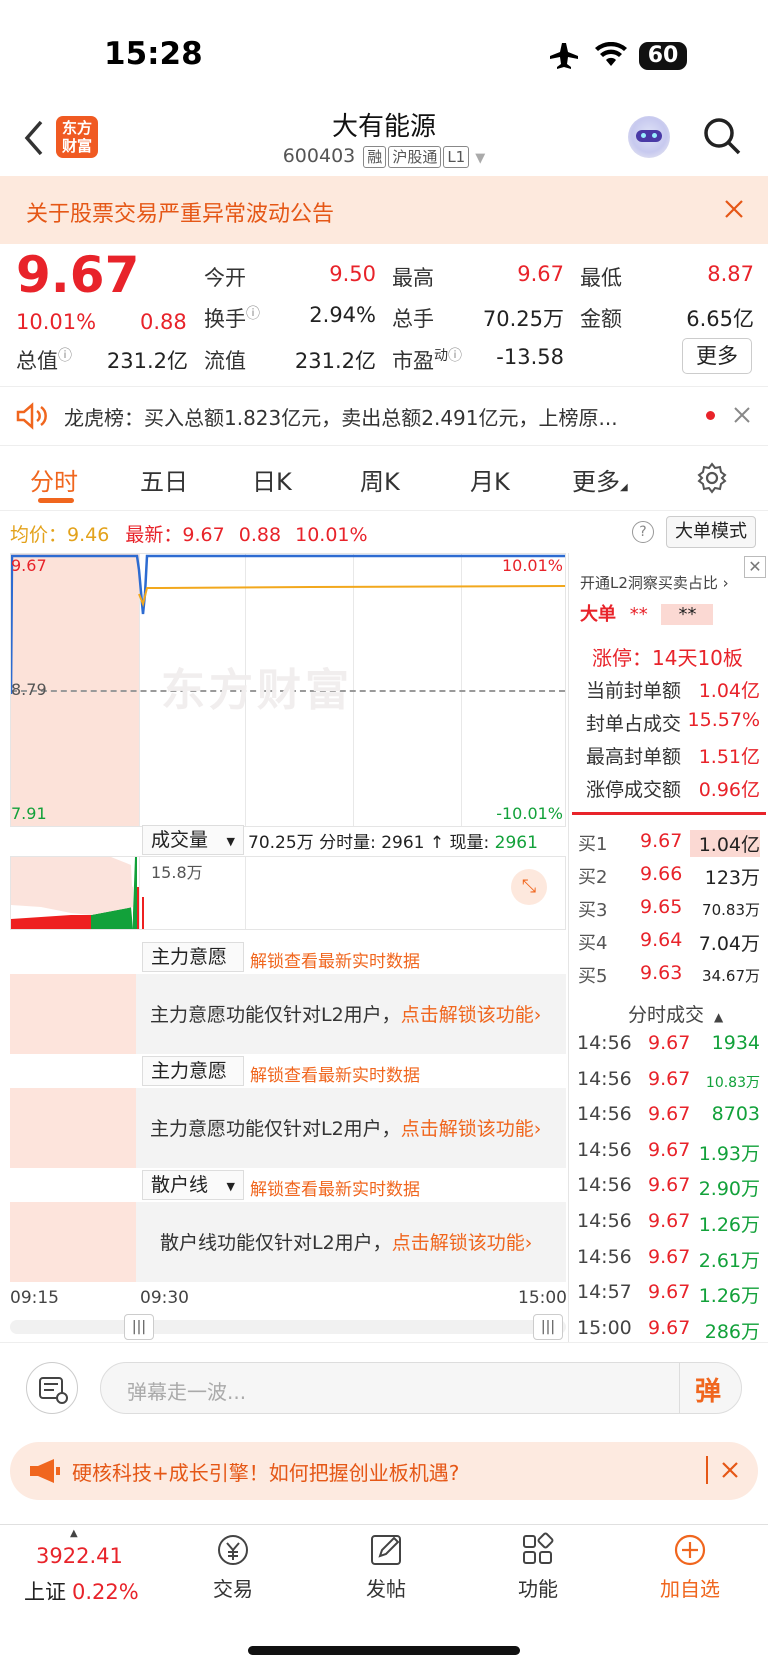 This screenshot has width=768, height=1669. Describe the element at coordinates (649, 137) in the screenshot. I see `robot-assistant-icon` at that location.